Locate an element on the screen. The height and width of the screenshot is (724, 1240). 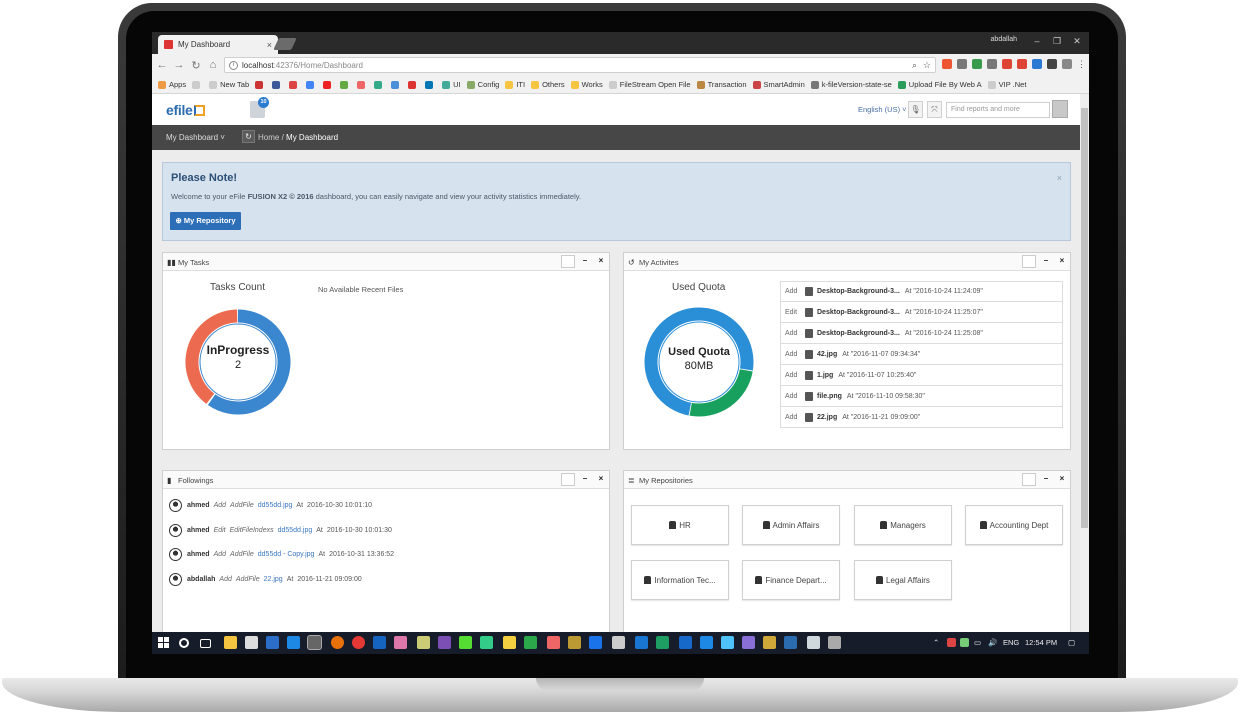
efile-logo: efile is located at coordinates (185, 110).